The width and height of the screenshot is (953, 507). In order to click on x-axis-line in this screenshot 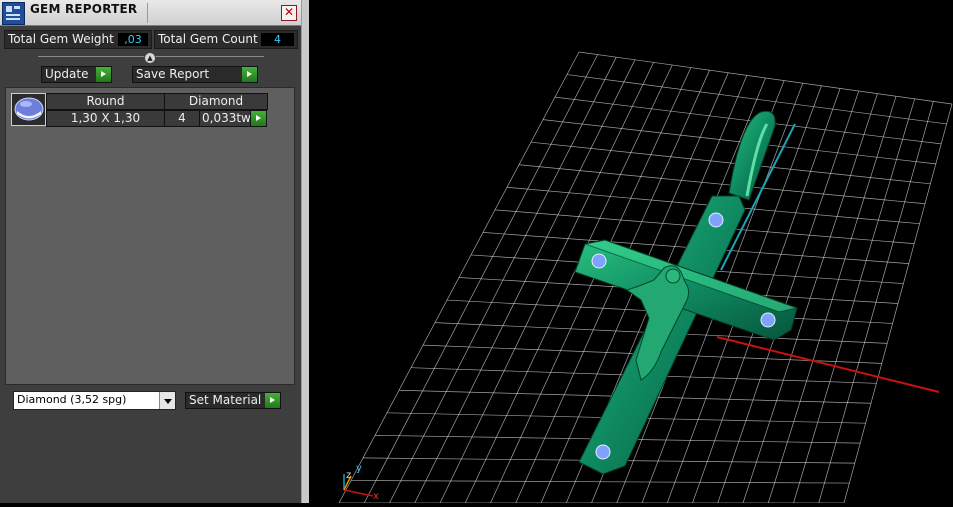, I will do `click(828, 364)`.